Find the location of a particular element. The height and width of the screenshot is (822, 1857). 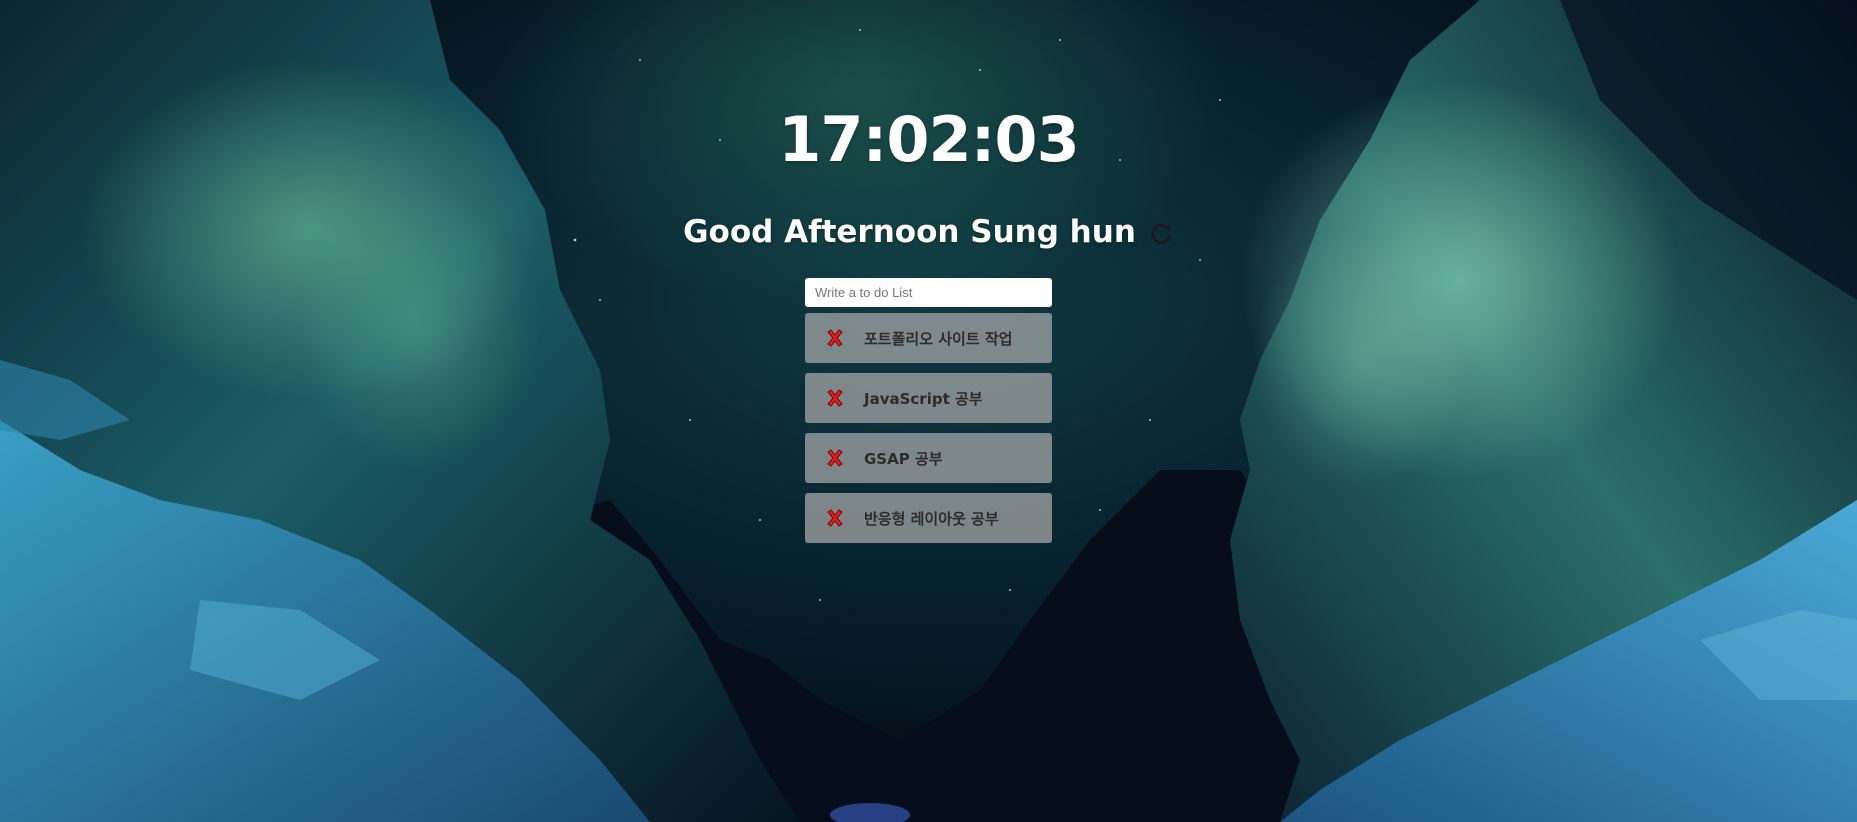

todo-input is located at coordinates (928, 292).